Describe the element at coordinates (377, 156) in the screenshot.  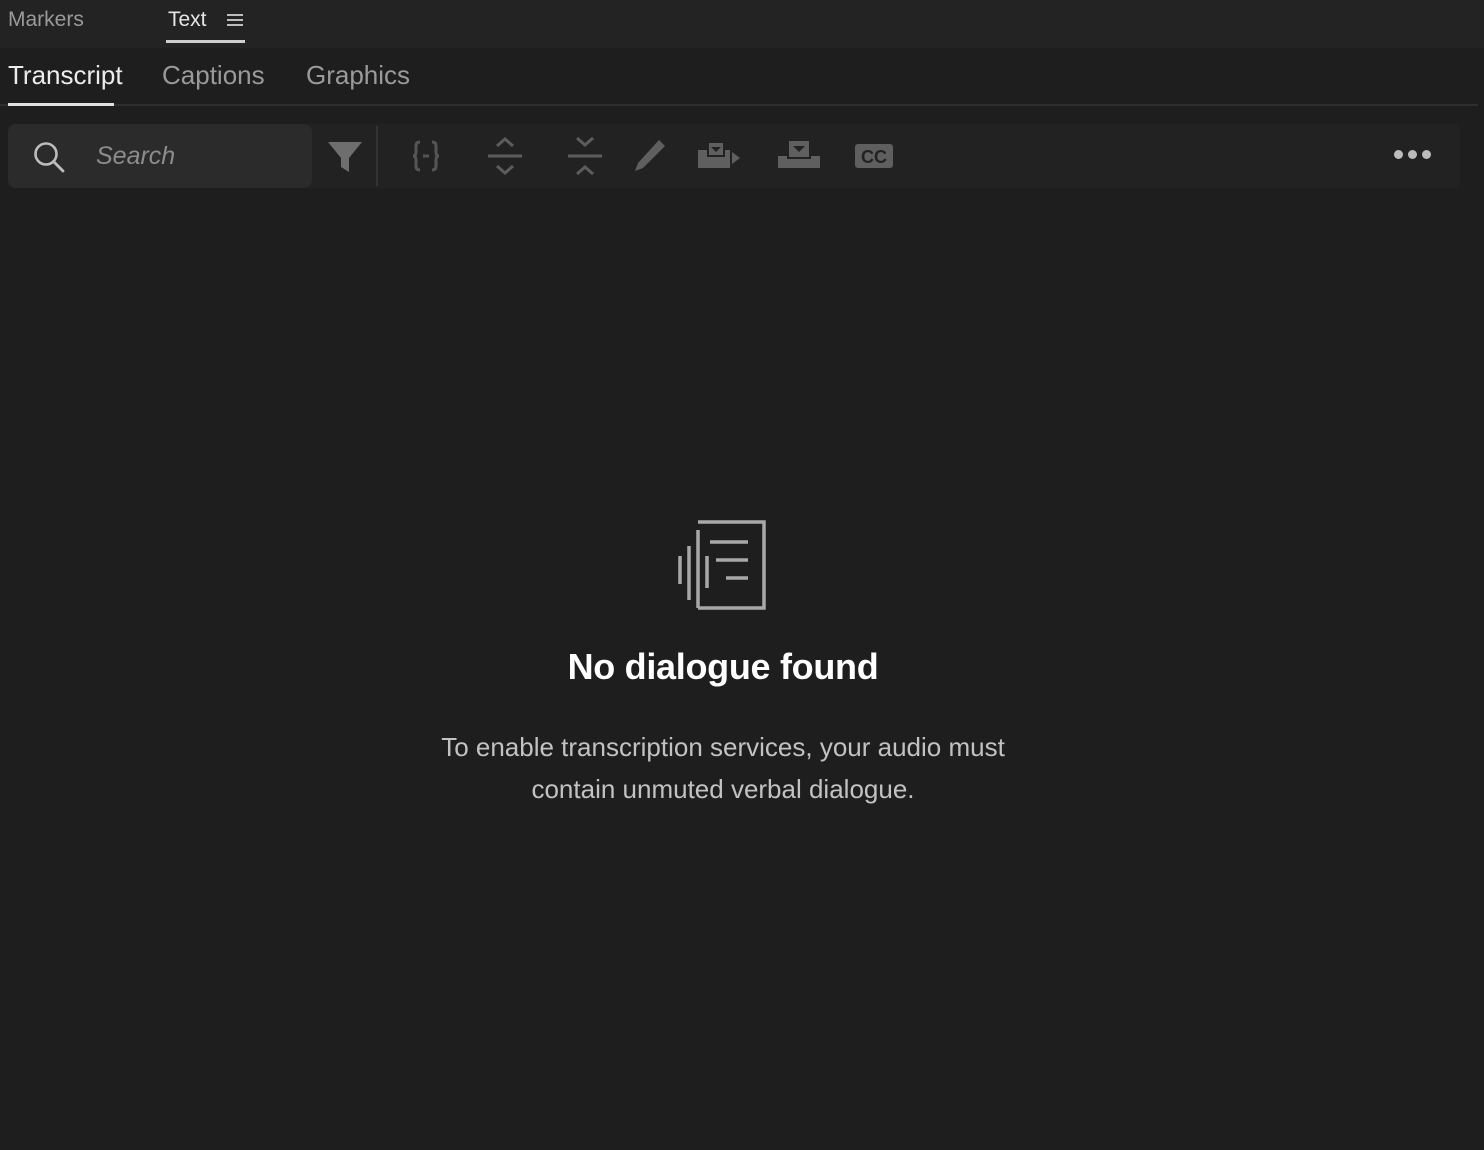
I see `toolbar-separator` at that location.